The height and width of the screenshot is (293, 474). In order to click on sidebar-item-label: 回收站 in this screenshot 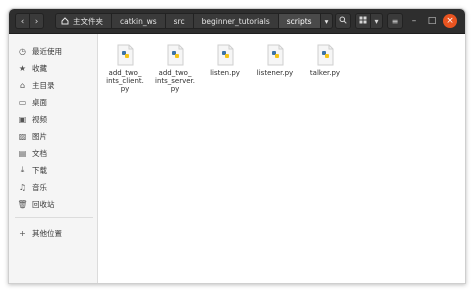, I will do `click(43, 204)`.